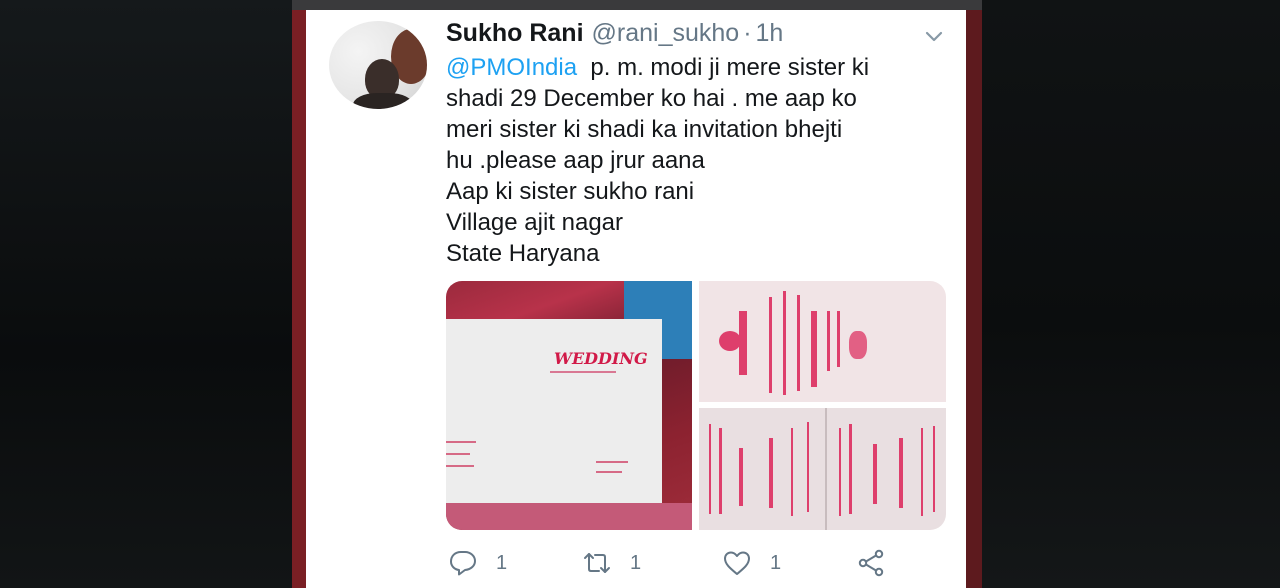 The width and height of the screenshot is (1280, 588). I want to click on reply-count: 1, so click(502, 562).